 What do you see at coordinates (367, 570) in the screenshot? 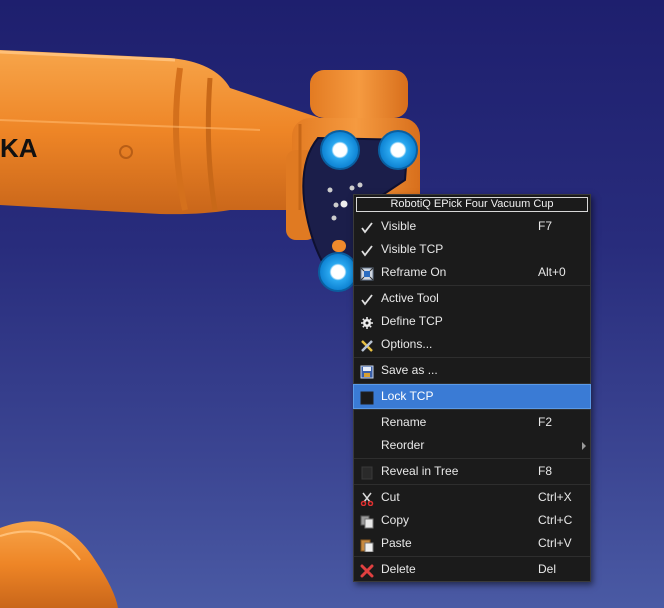
I see `delete-icon` at bounding box center [367, 570].